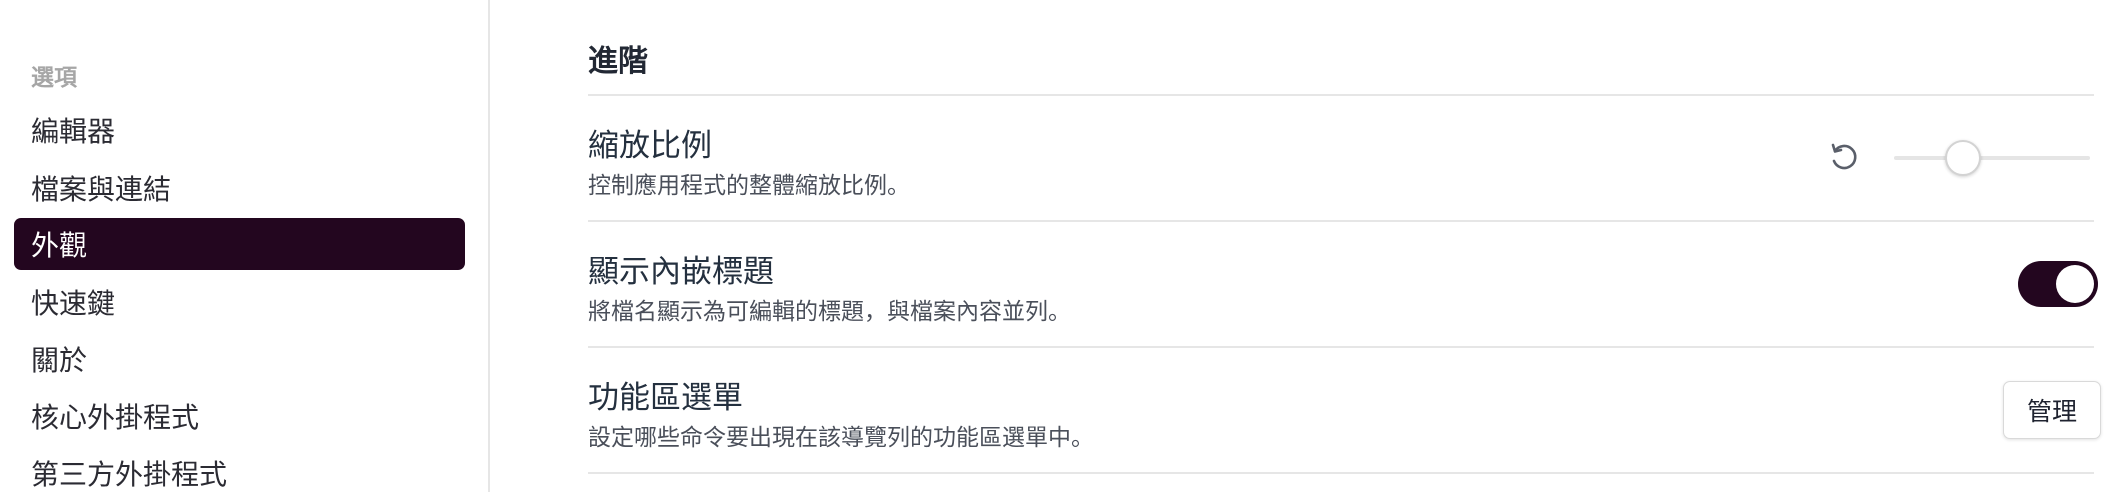  What do you see at coordinates (101, 189) in the screenshot?
I see `sidebar-item-label: 檔案與連結` at bounding box center [101, 189].